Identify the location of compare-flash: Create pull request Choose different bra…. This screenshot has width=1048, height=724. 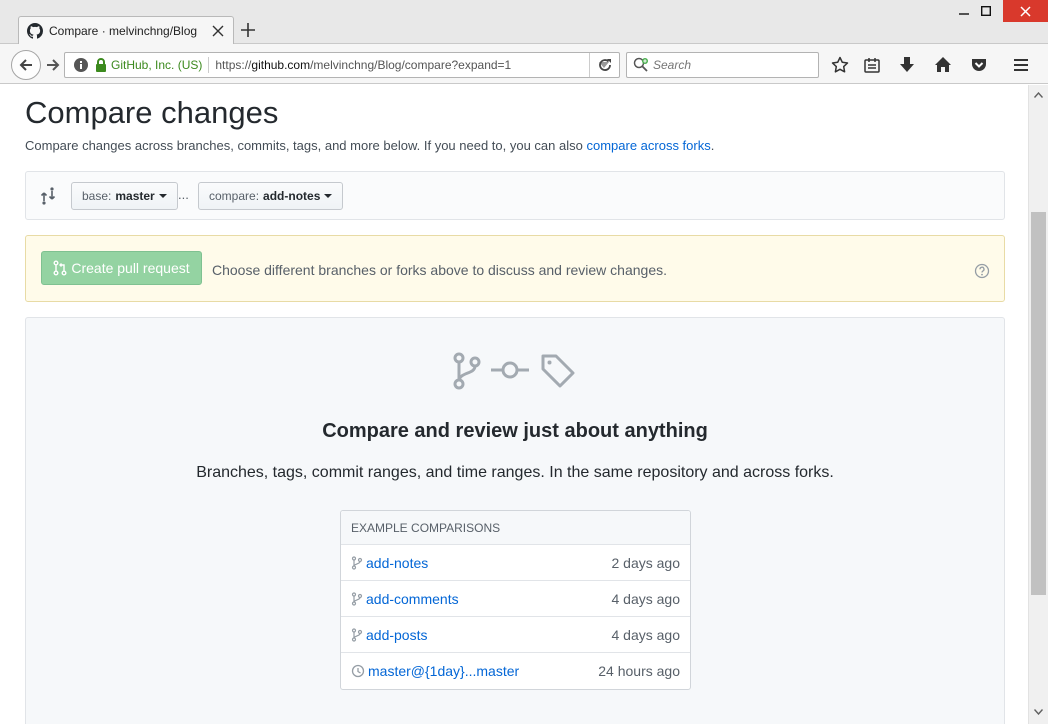
(515, 268).